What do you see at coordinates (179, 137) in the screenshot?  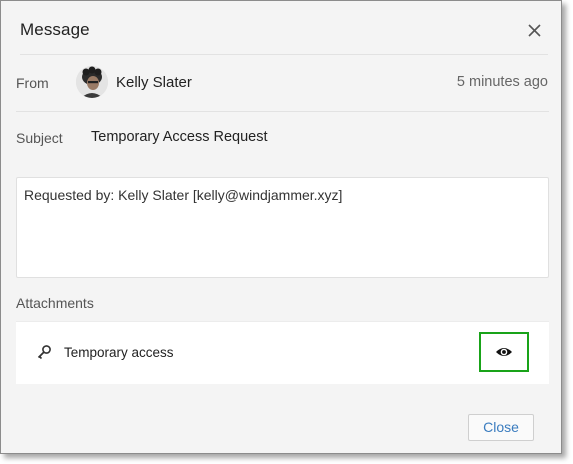 I see `subject-value: Temporary Access Request` at bounding box center [179, 137].